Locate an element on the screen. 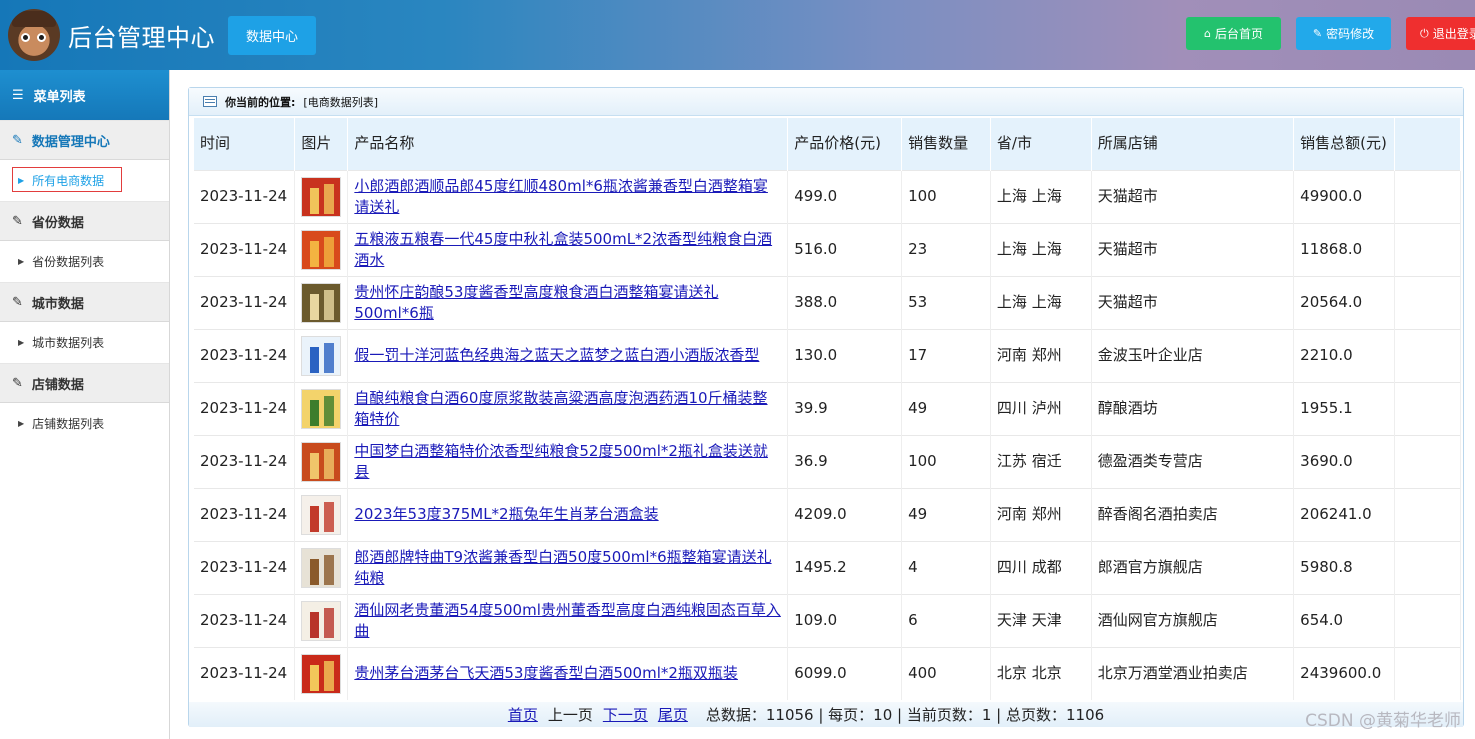  sidebar-group-data-management: ✎ 数据管理中心 is located at coordinates (84, 140).